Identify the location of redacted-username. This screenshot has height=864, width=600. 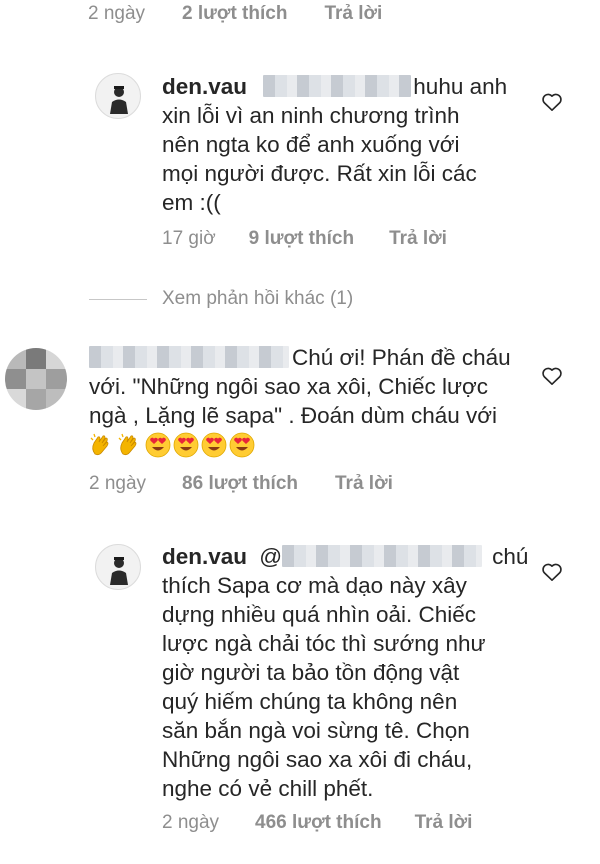
(189, 357).